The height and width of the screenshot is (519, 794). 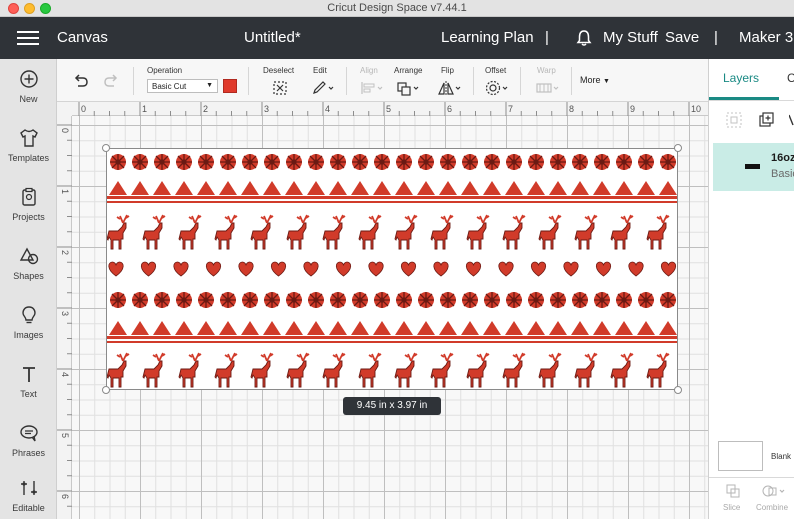 I want to click on bell-icon, so click(x=584, y=38).